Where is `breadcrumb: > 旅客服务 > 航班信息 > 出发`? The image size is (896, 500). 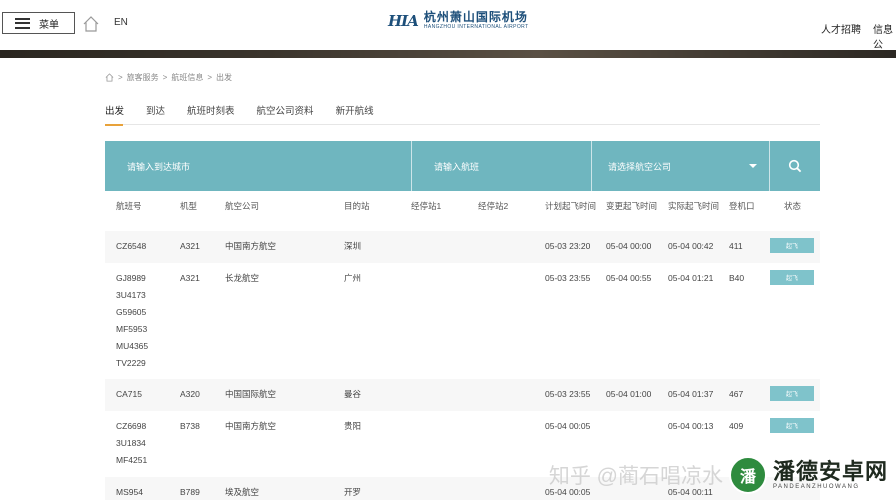
breadcrumb: > 旅客服务 > 航班信息 > 出发 is located at coordinates (168, 77).